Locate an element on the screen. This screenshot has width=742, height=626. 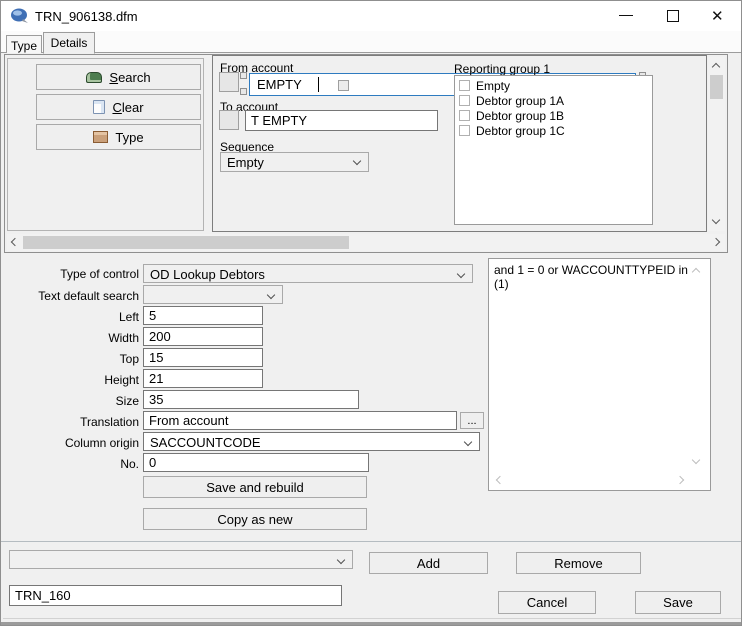
top-field is located at coordinates (203, 357).